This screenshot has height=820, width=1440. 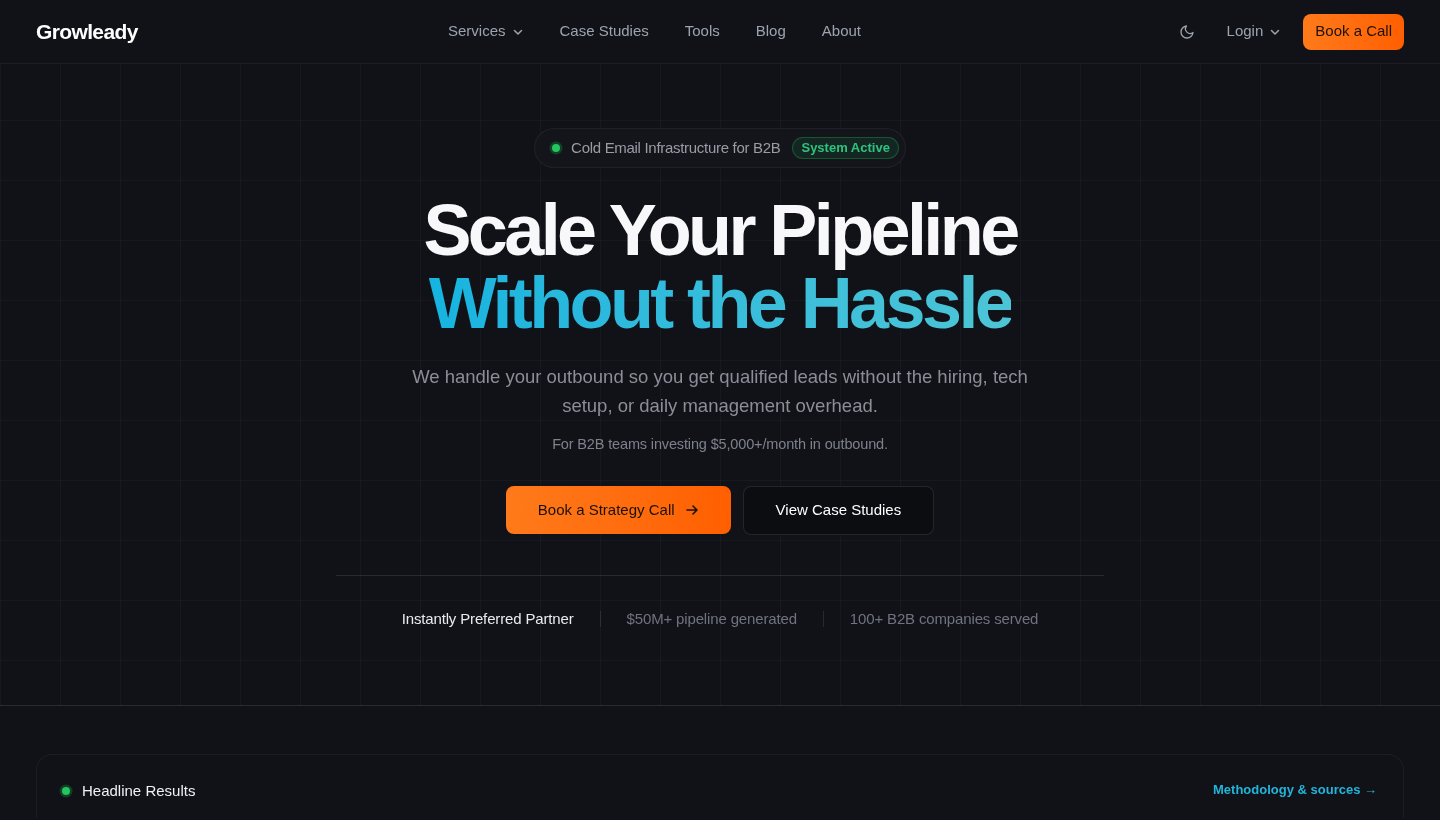 What do you see at coordinates (604, 31) in the screenshot?
I see `nav-link: Case Studies` at bounding box center [604, 31].